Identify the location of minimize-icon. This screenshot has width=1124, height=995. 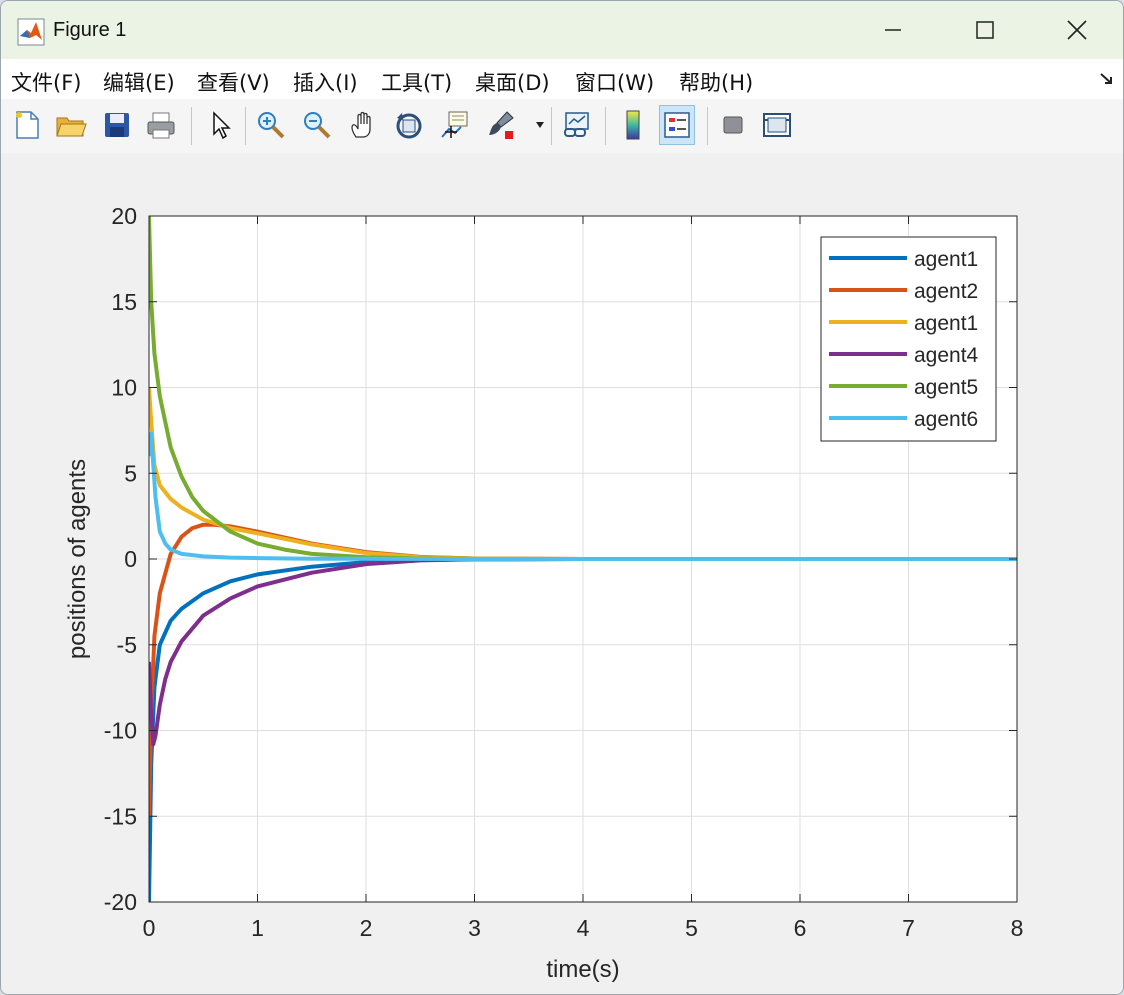
(893, 30).